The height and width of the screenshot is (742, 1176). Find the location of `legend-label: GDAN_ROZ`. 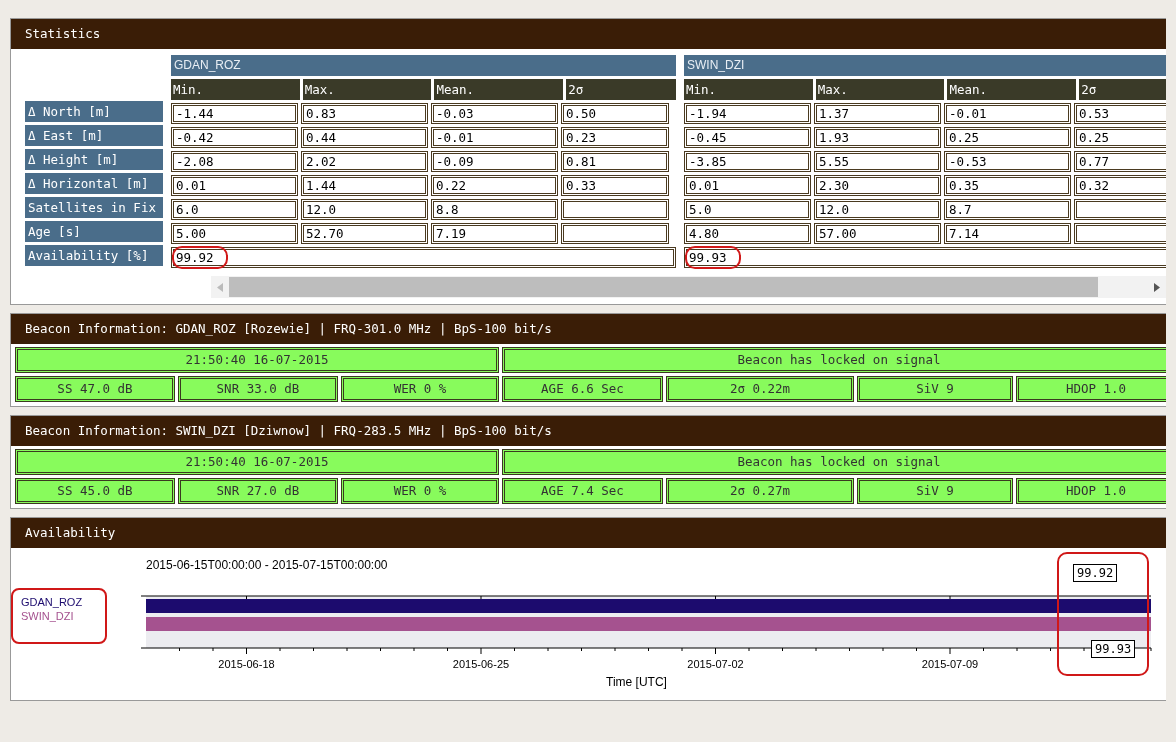

legend-label: GDAN_ROZ is located at coordinates (52, 602).